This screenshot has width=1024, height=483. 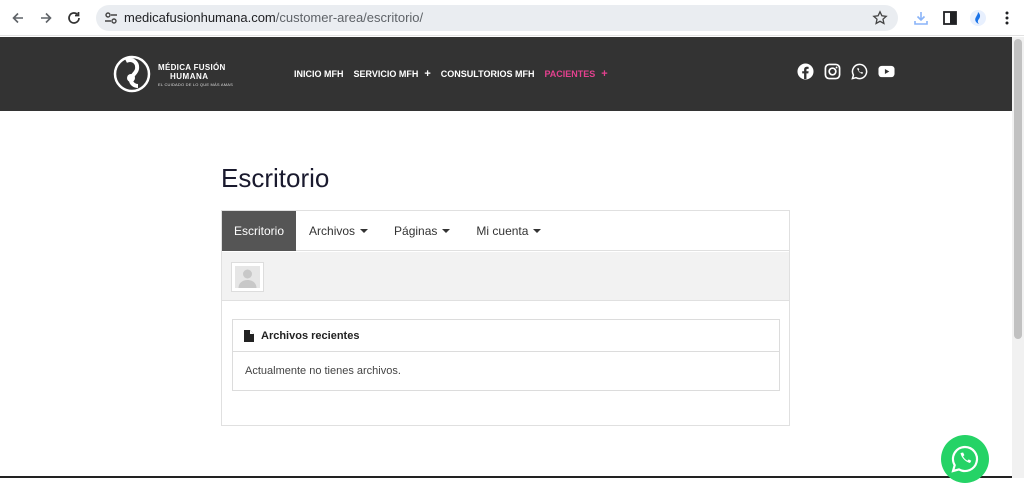 What do you see at coordinates (570, 74) in the screenshot?
I see `nav-label: PACIENTES` at bounding box center [570, 74].